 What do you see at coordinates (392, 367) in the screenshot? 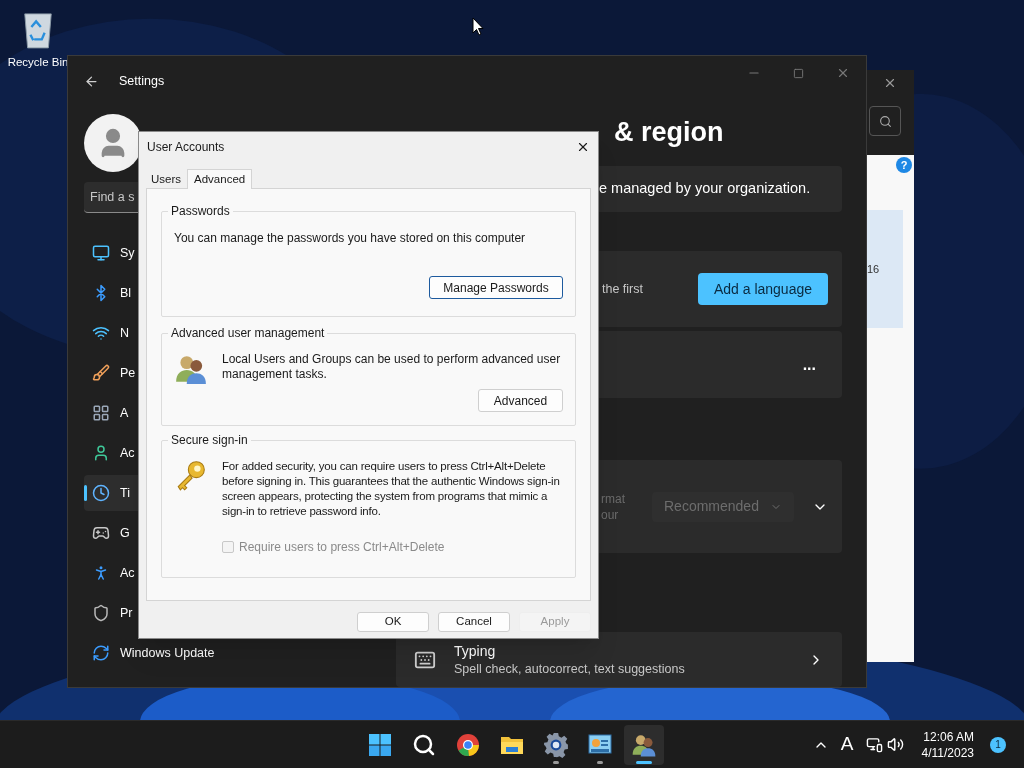
I see `management-text: Local Users and Groups can be used to perform advanced user management tasks.` at bounding box center [392, 367].